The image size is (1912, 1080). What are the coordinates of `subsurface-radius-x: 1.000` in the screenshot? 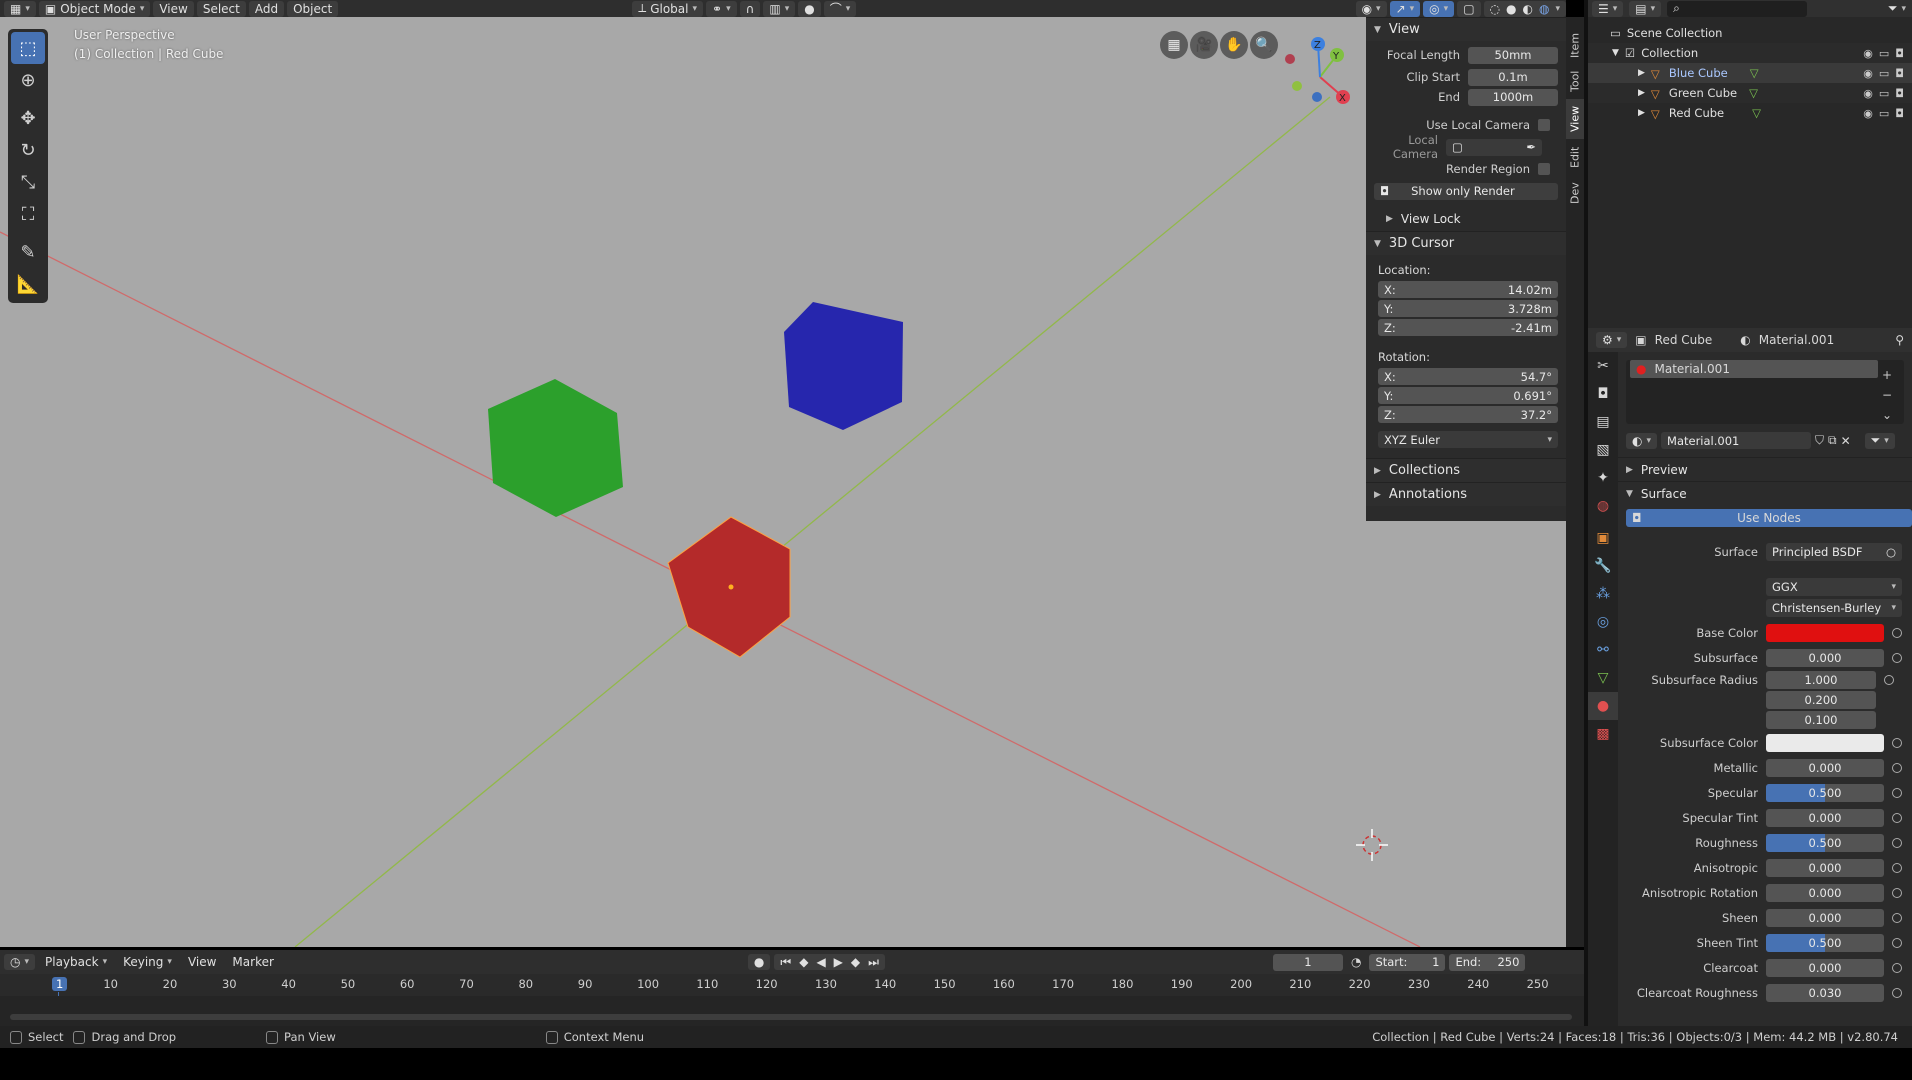 It's located at (1821, 680).